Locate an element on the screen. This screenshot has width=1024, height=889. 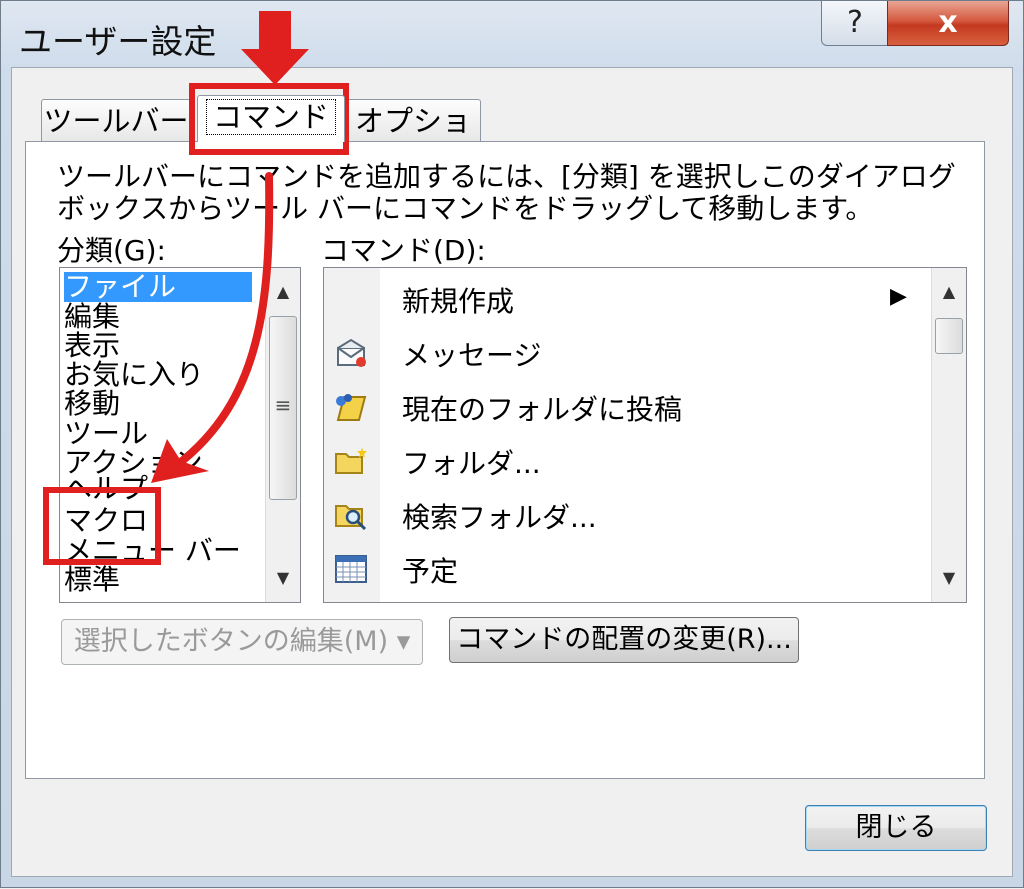
annotation-curve-arrow-icon is located at coordinates (223, 320).